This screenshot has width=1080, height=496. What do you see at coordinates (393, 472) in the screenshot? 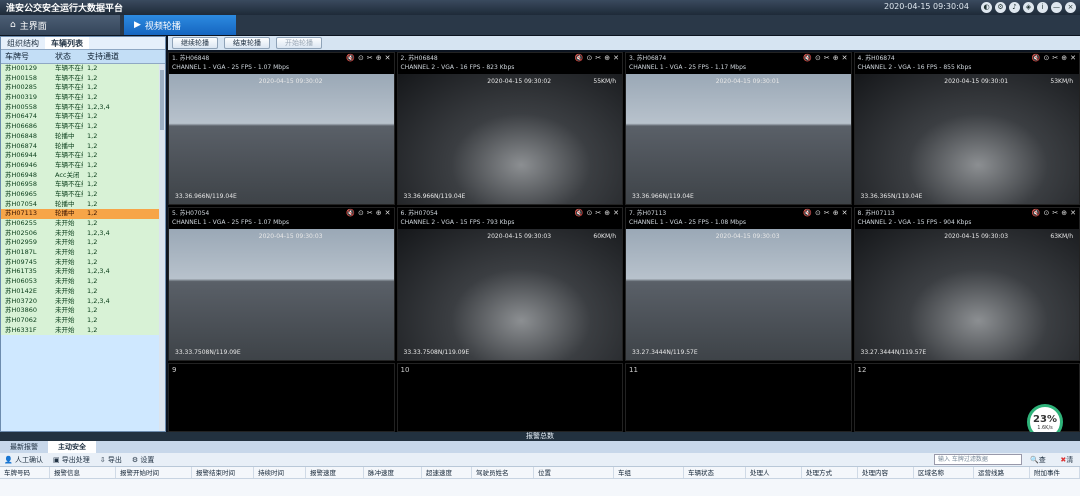
I see `column-header: 脉冲速度` at bounding box center [393, 472].